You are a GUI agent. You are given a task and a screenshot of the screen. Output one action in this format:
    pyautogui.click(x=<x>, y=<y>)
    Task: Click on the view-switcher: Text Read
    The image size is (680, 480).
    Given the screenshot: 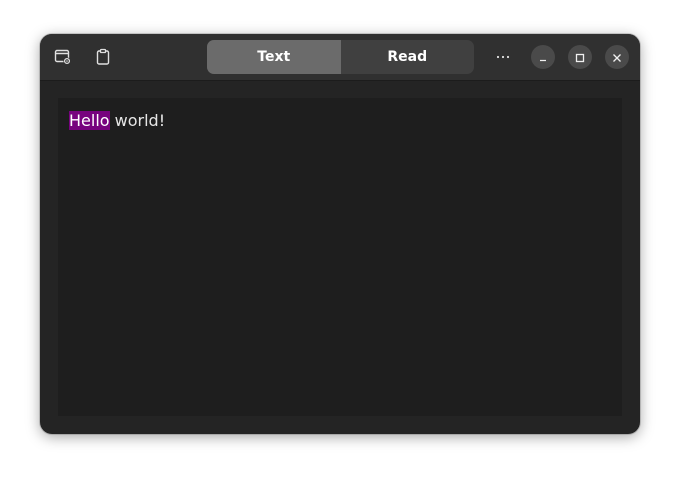 What is the action you would take?
    pyautogui.click(x=340, y=57)
    